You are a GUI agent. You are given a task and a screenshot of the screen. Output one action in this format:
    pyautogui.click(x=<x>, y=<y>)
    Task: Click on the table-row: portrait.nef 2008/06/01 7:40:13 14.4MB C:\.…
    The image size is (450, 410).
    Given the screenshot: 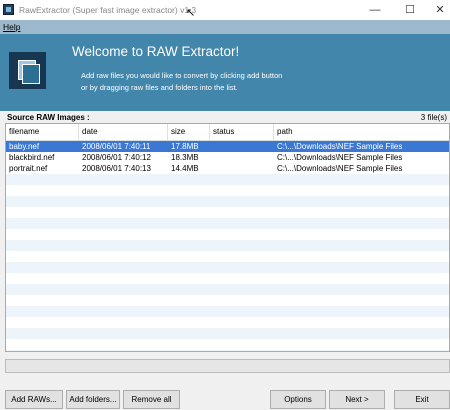 What is the action you would take?
    pyautogui.click(x=227, y=168)
    